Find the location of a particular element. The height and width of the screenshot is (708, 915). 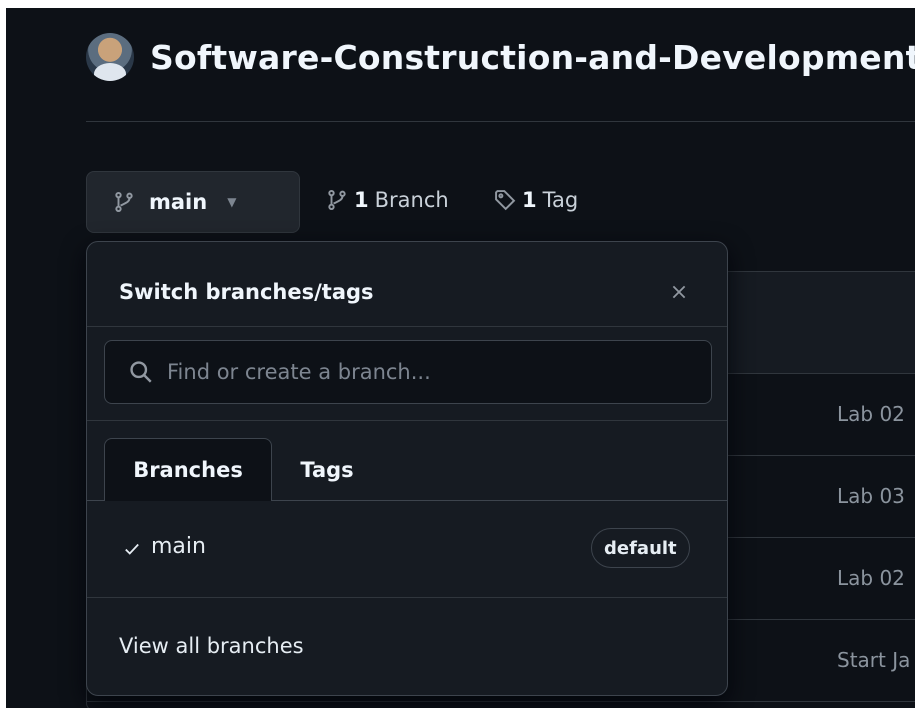

branch-search-box is located at coordinates (408, 372).